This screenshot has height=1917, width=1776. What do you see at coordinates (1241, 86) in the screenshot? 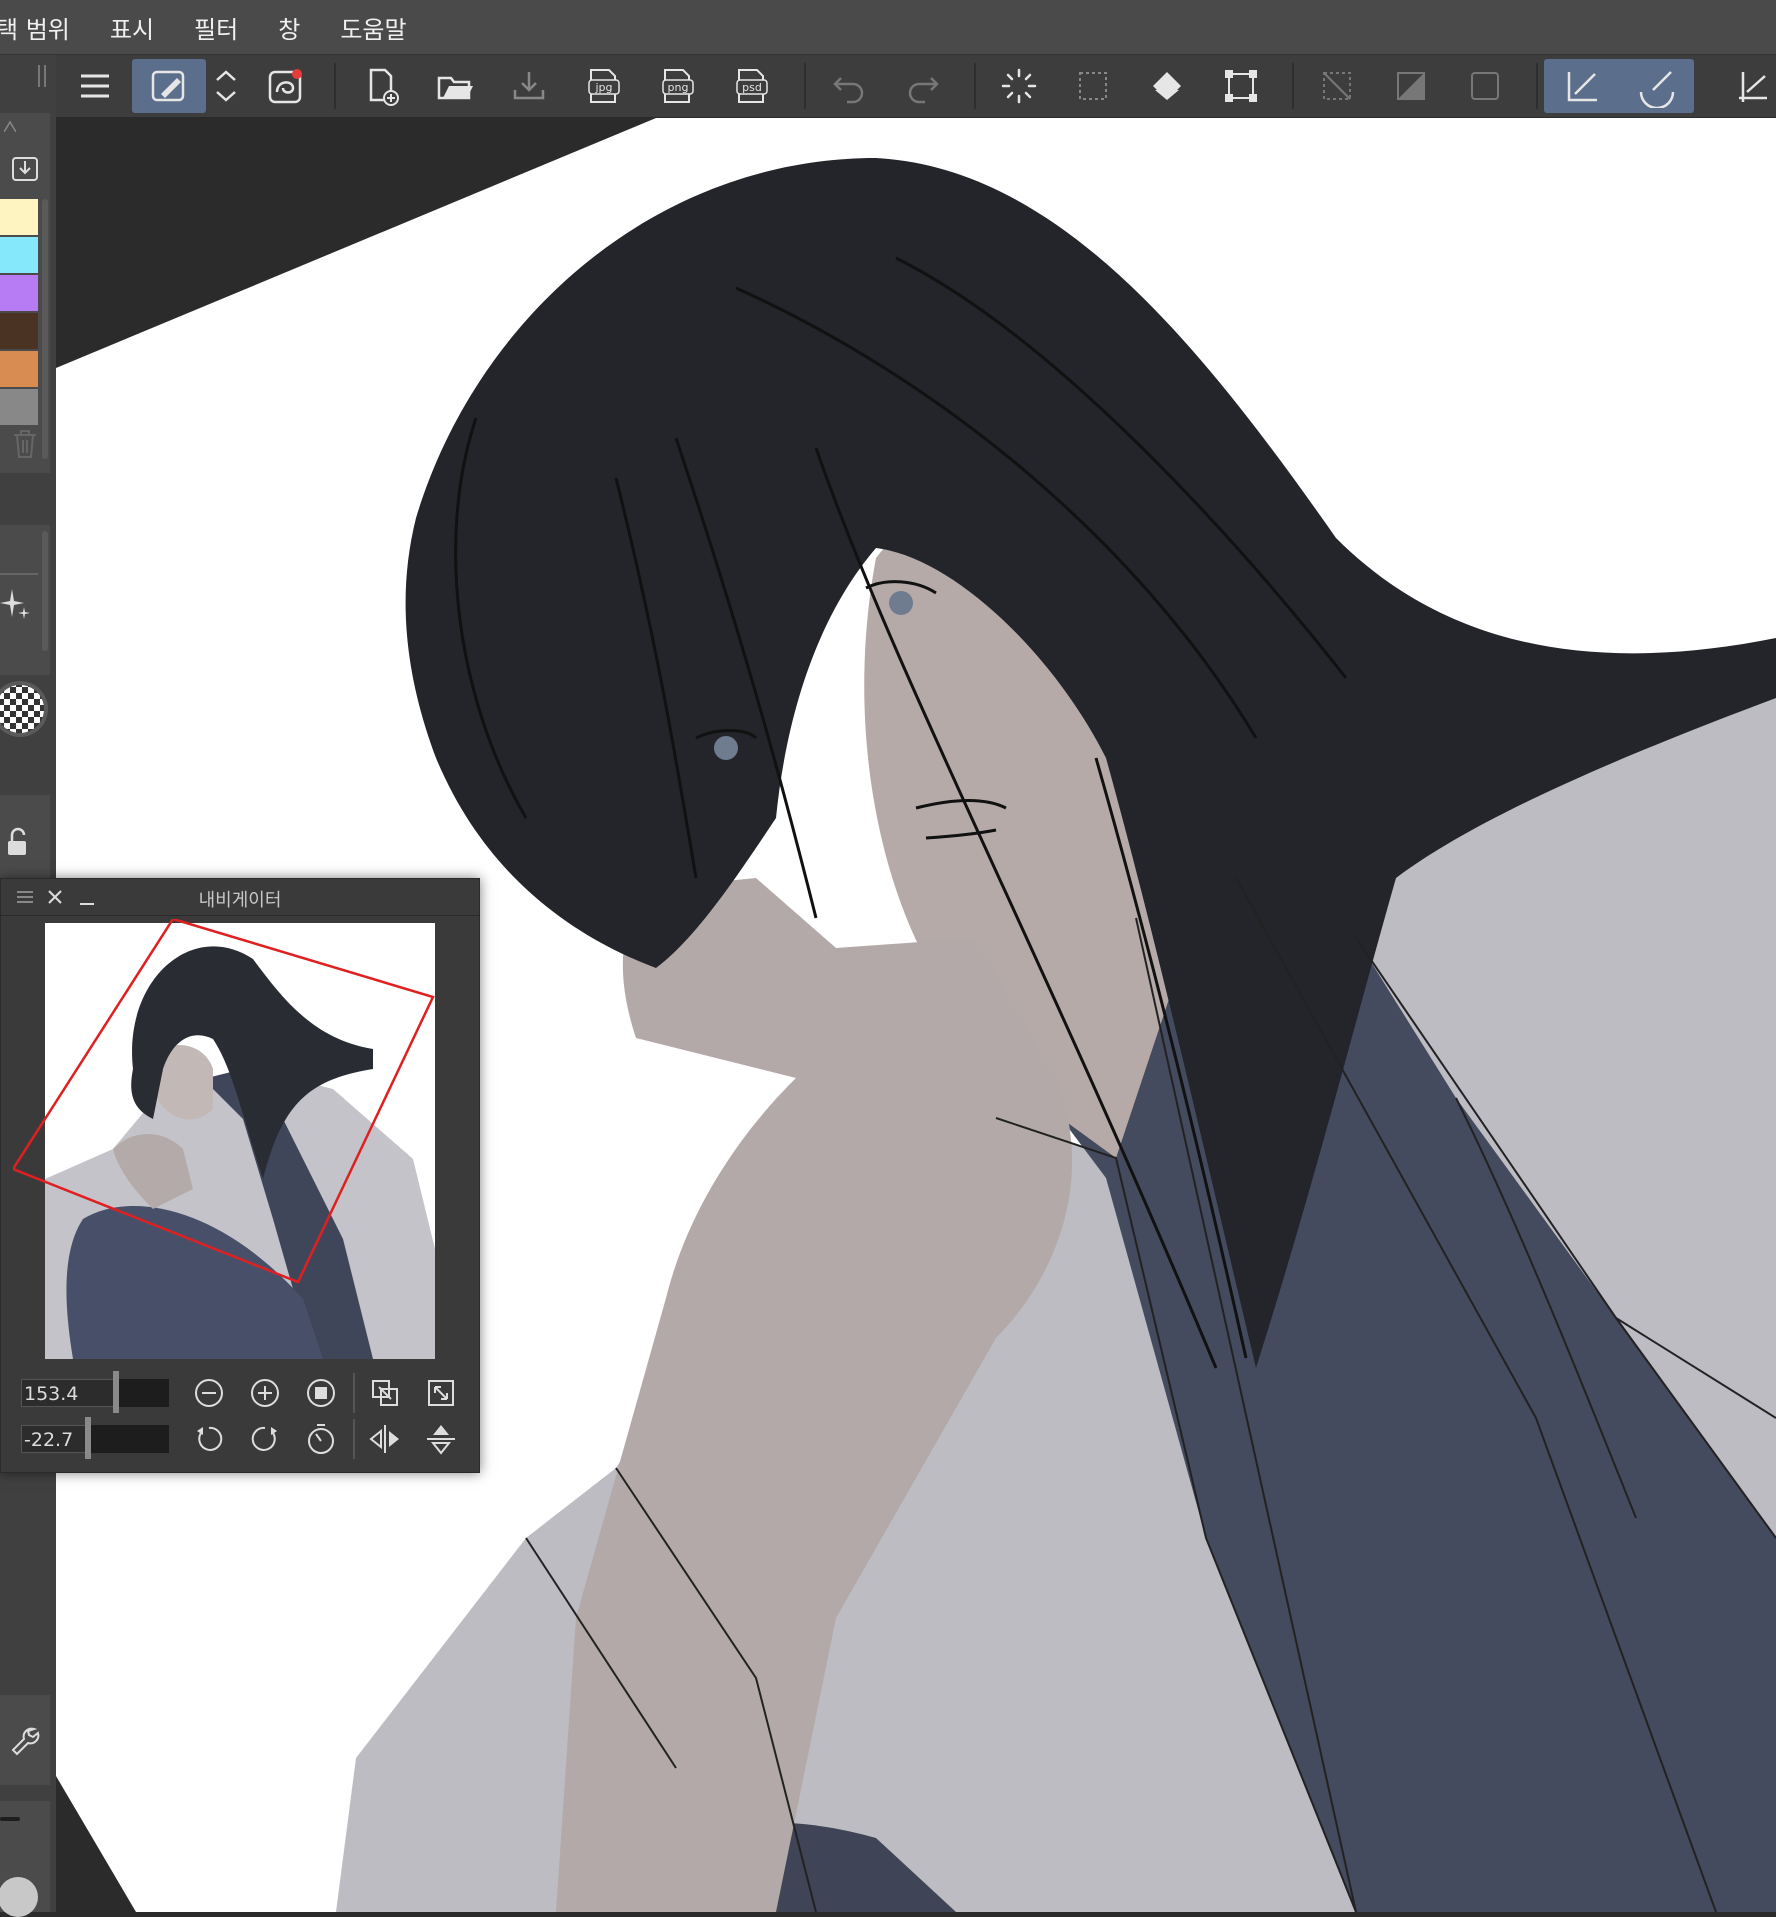
I see `transform-icon` at bounding box center [1241, 86].